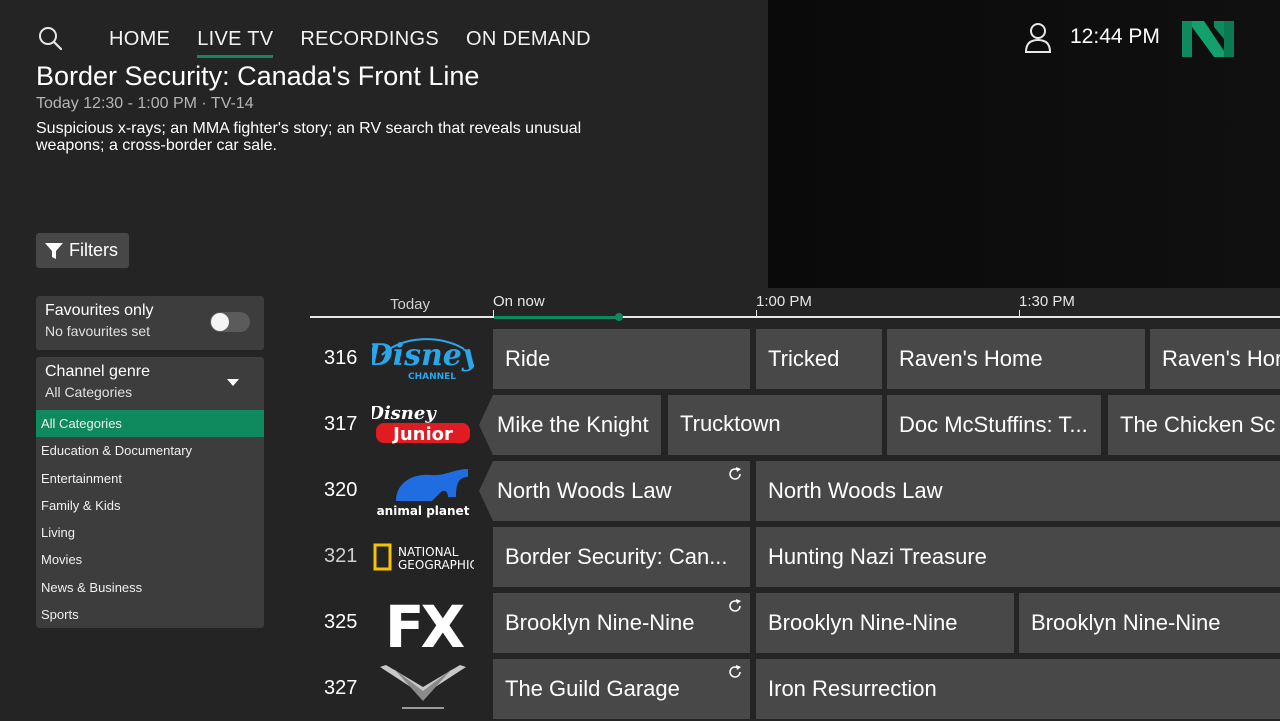 The width and height of the screenshot is (1280, 721). Describe the element at coordinates (98, 331) in the screenshot. I see `favourites-subtitle: No favourites set` at that location.